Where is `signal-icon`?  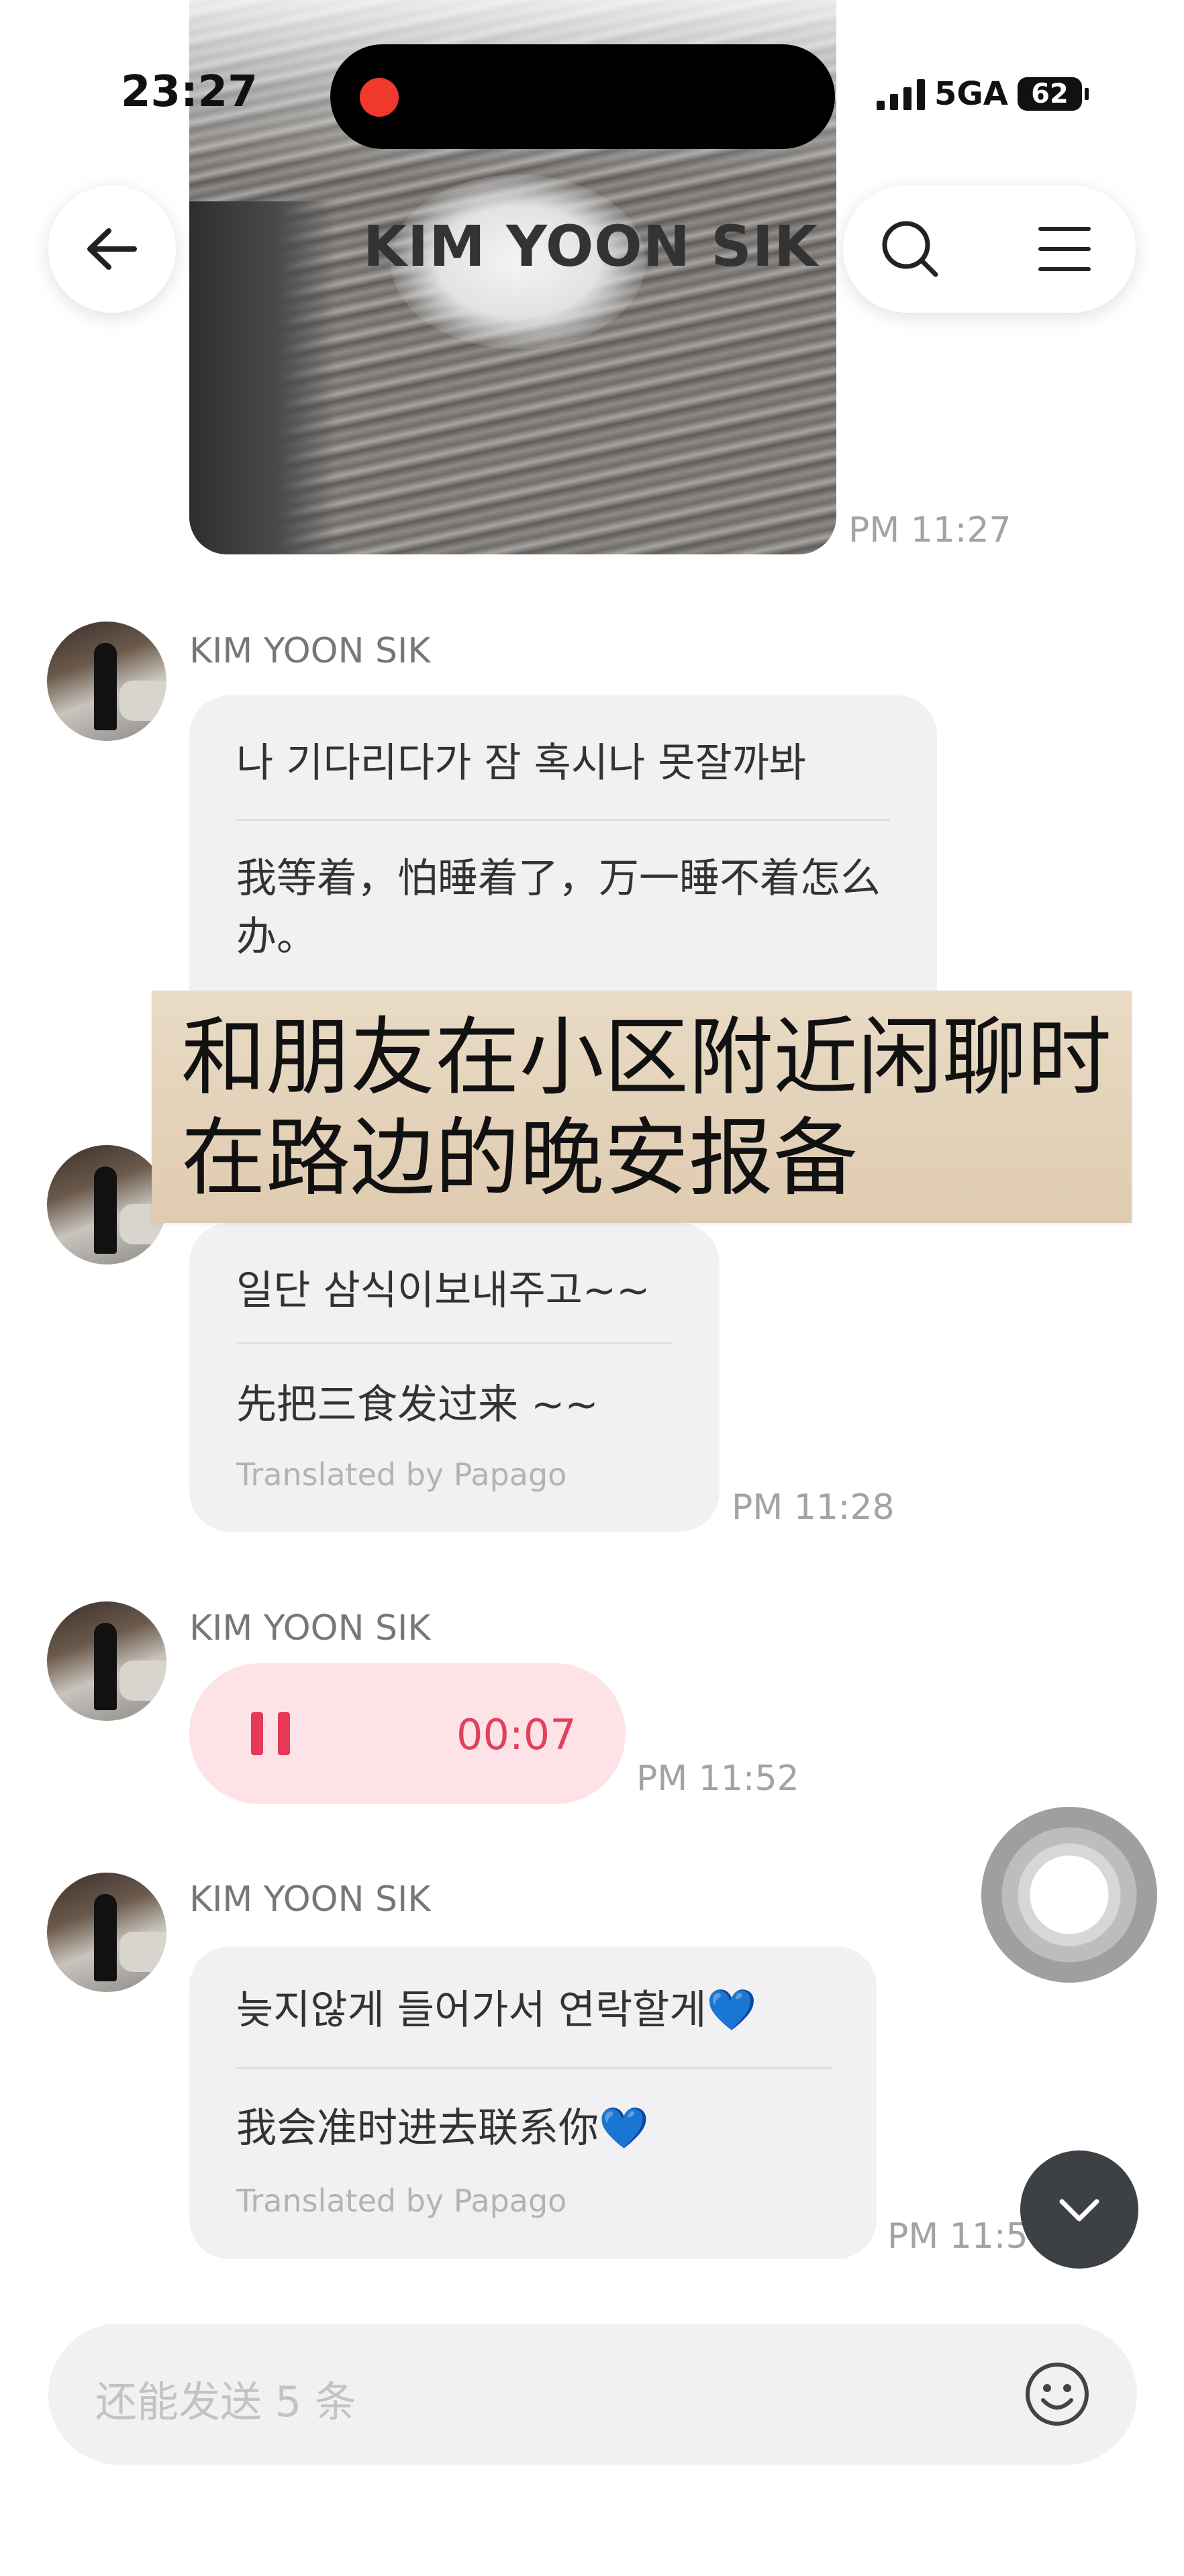 signal-icon is located at coordinates (901, 94).